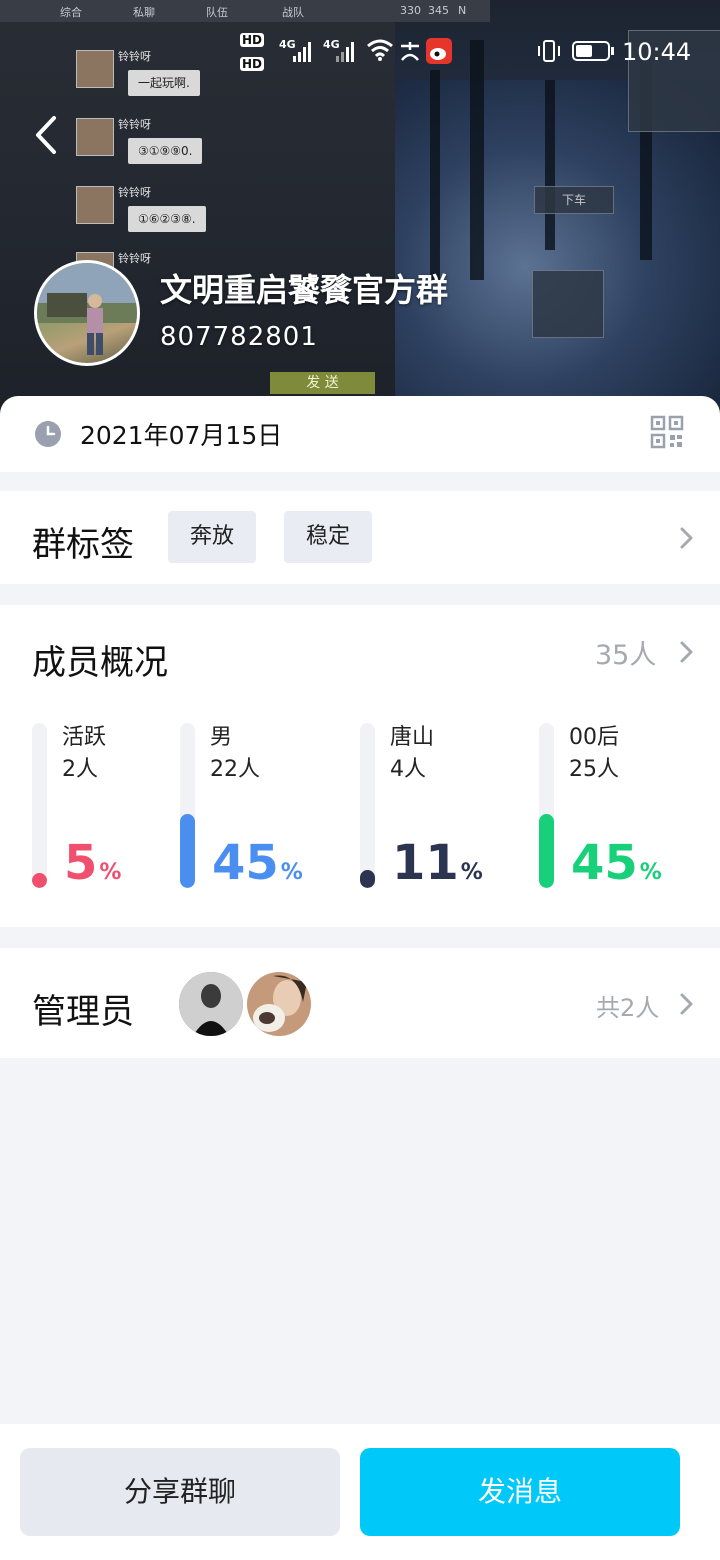  I want to click on alipay-icon, so click(410, 51).